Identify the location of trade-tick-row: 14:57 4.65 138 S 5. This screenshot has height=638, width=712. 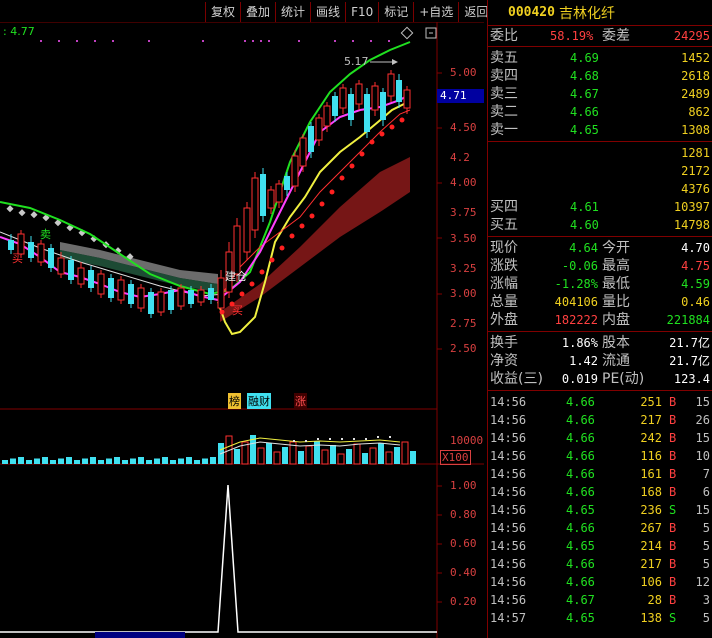
(600, 618).